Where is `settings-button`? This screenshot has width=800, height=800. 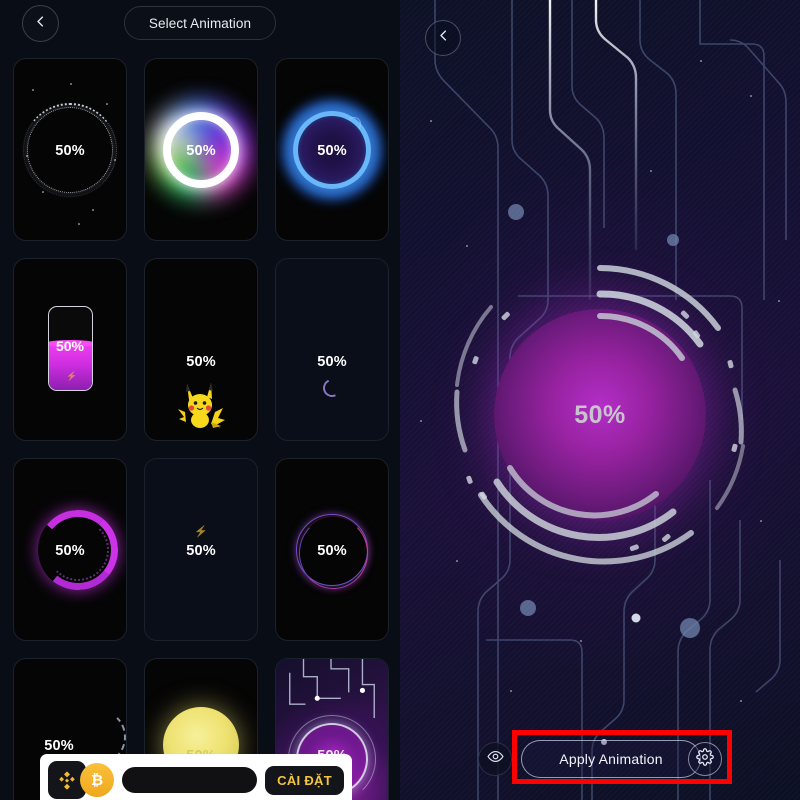 settings-button is located at coordinates (705, 759).